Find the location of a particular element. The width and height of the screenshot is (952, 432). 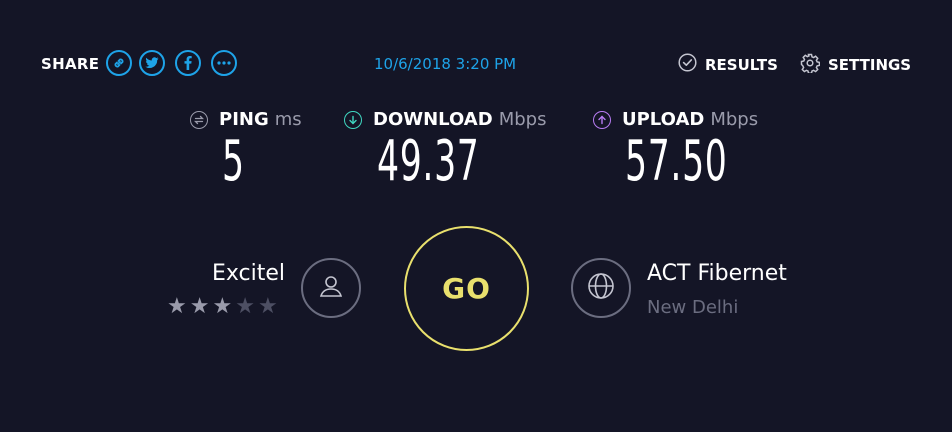

isp-rating-stars: ★ ★ ★ ★ ★ is located at coordinates (222, 307).